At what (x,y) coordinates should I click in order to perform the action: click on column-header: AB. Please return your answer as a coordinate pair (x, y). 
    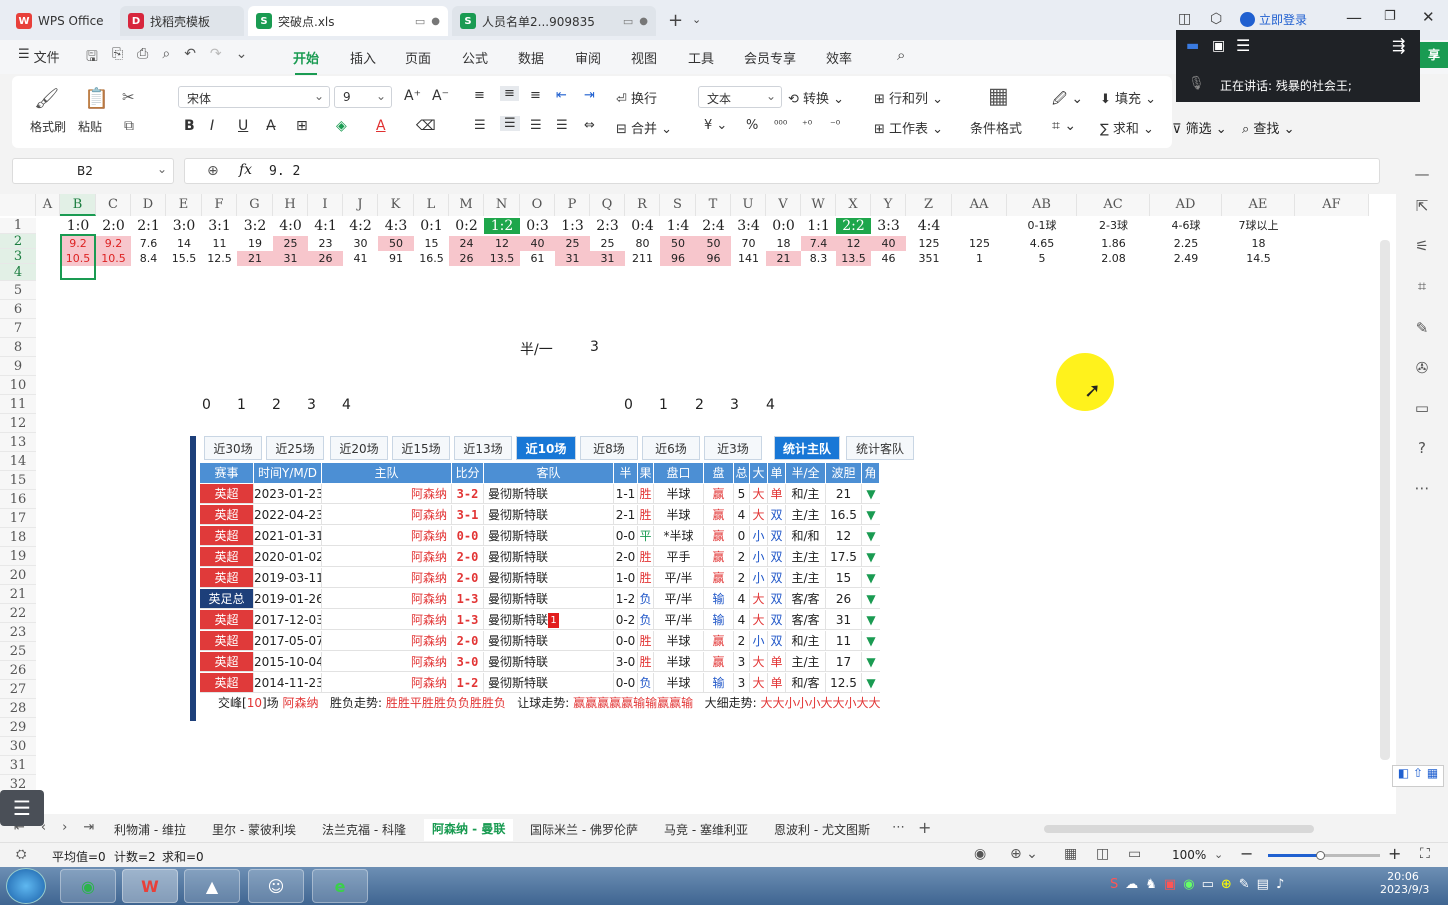
    Looking at the image, I should click on (1042, 205).